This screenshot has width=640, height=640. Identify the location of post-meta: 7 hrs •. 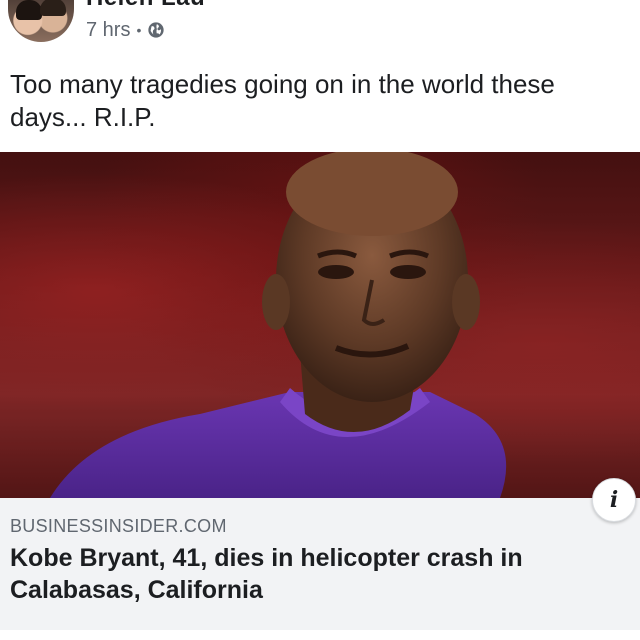
(125, 30).